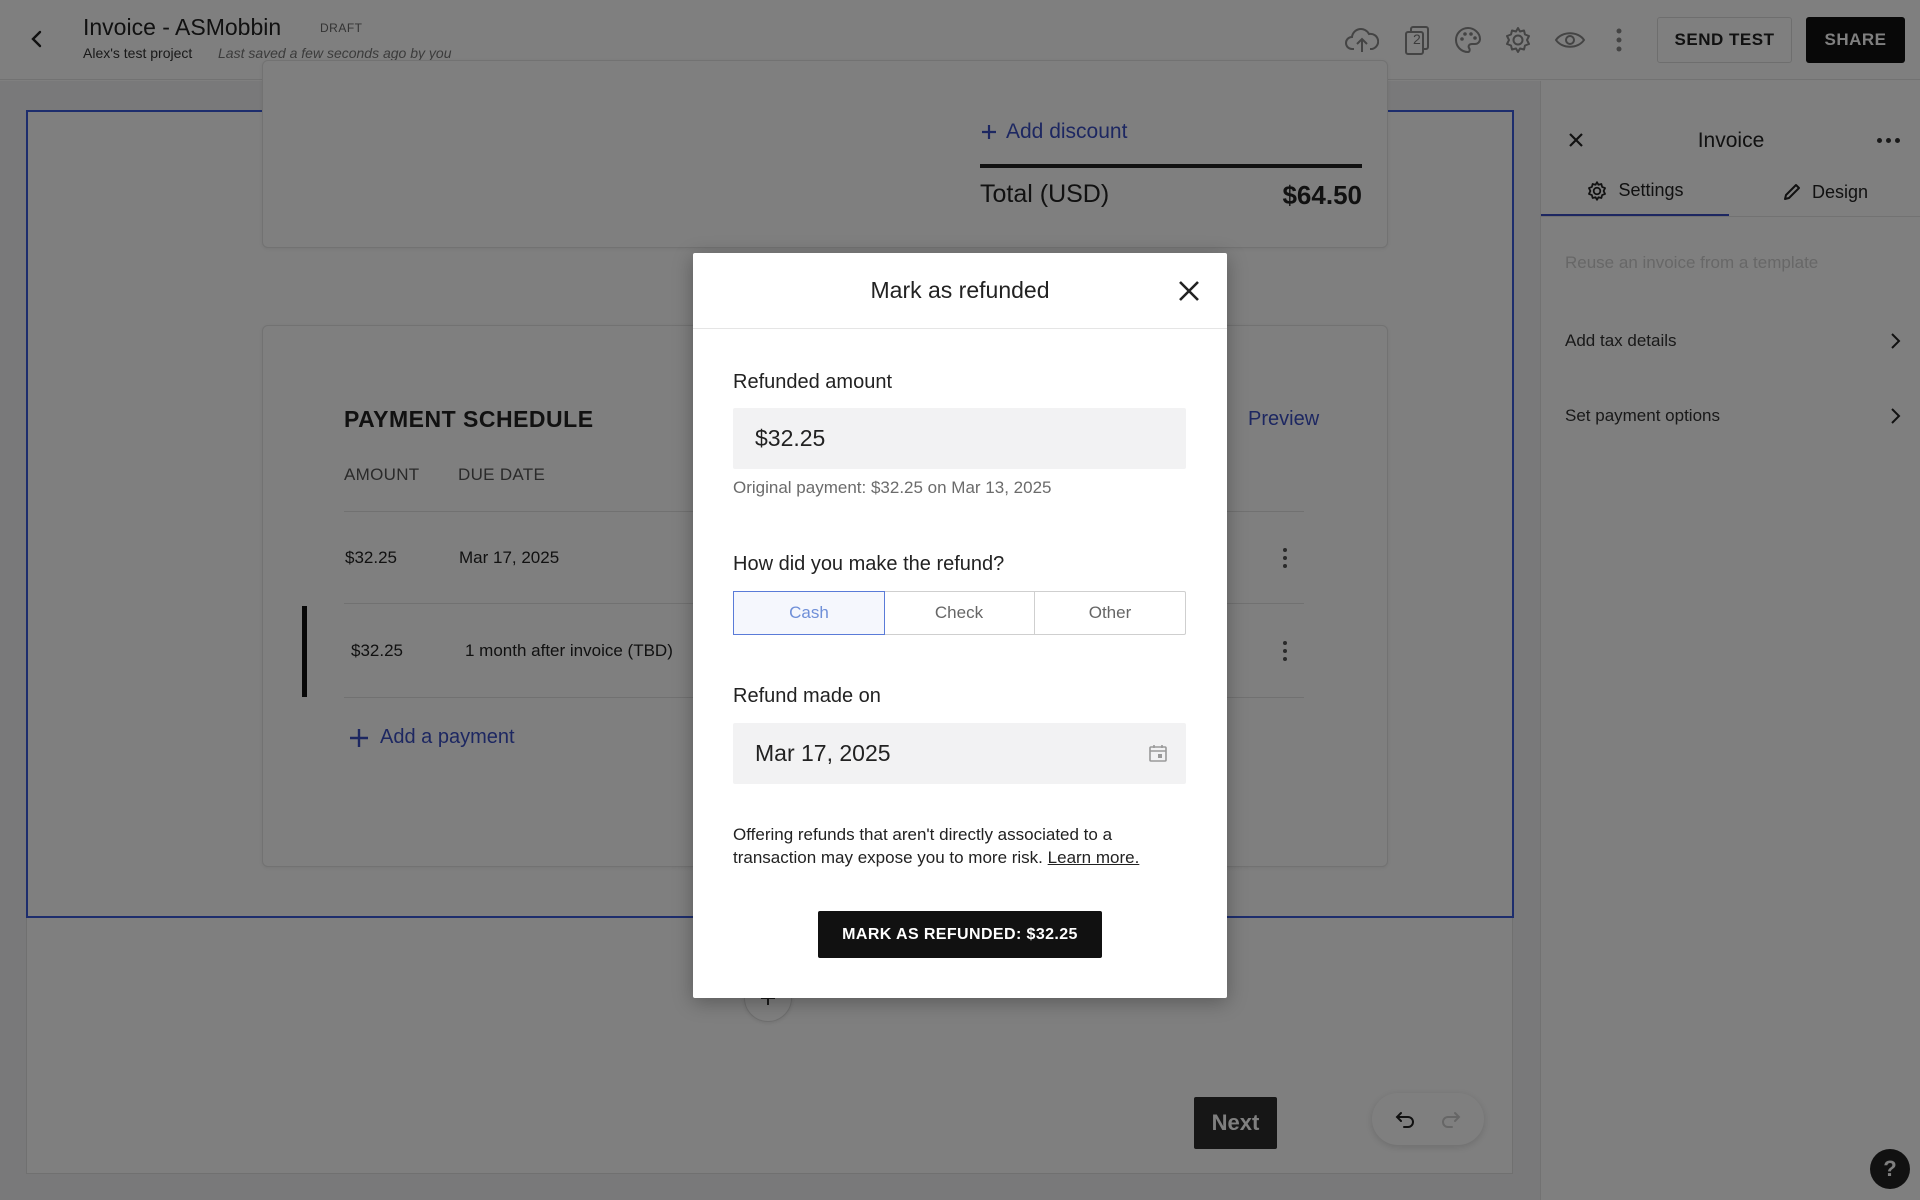  What do you see at coordinates (823, 753) in the screenshot?
I see `refund-date-value: Mar 17, 2025` at bounding box center [823, 753].